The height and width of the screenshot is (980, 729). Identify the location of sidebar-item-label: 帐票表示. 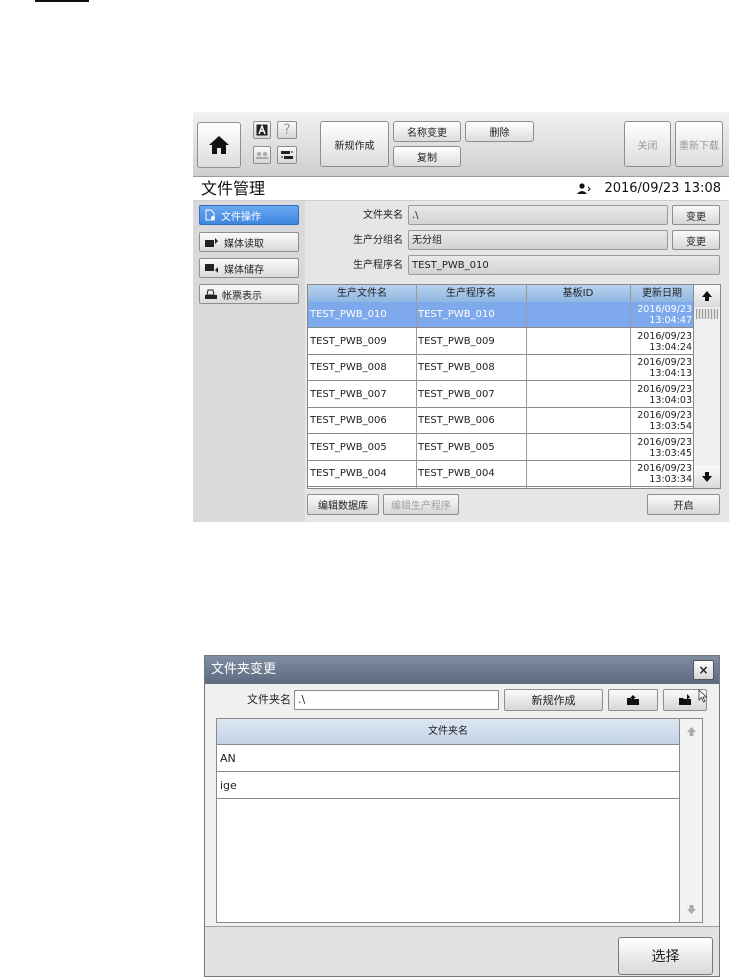
(242, 296).